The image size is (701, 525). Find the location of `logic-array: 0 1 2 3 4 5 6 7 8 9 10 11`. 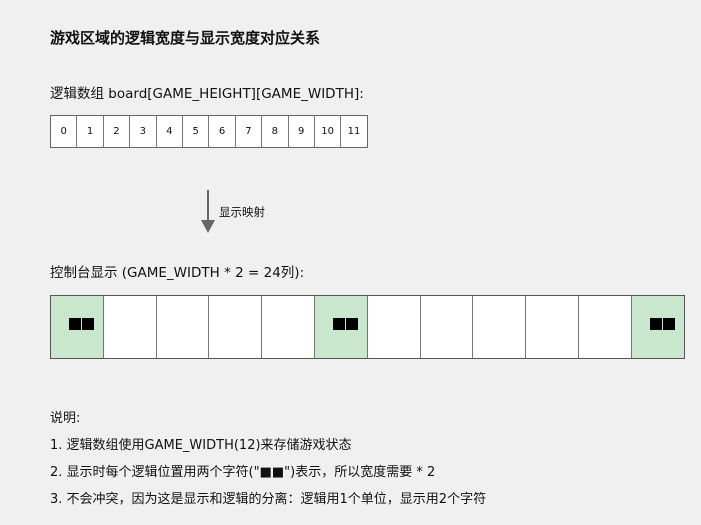

logic-array: 0 1 2 3 4 5 6 7 8 9 10 11 is located at coordinates (209, 131).